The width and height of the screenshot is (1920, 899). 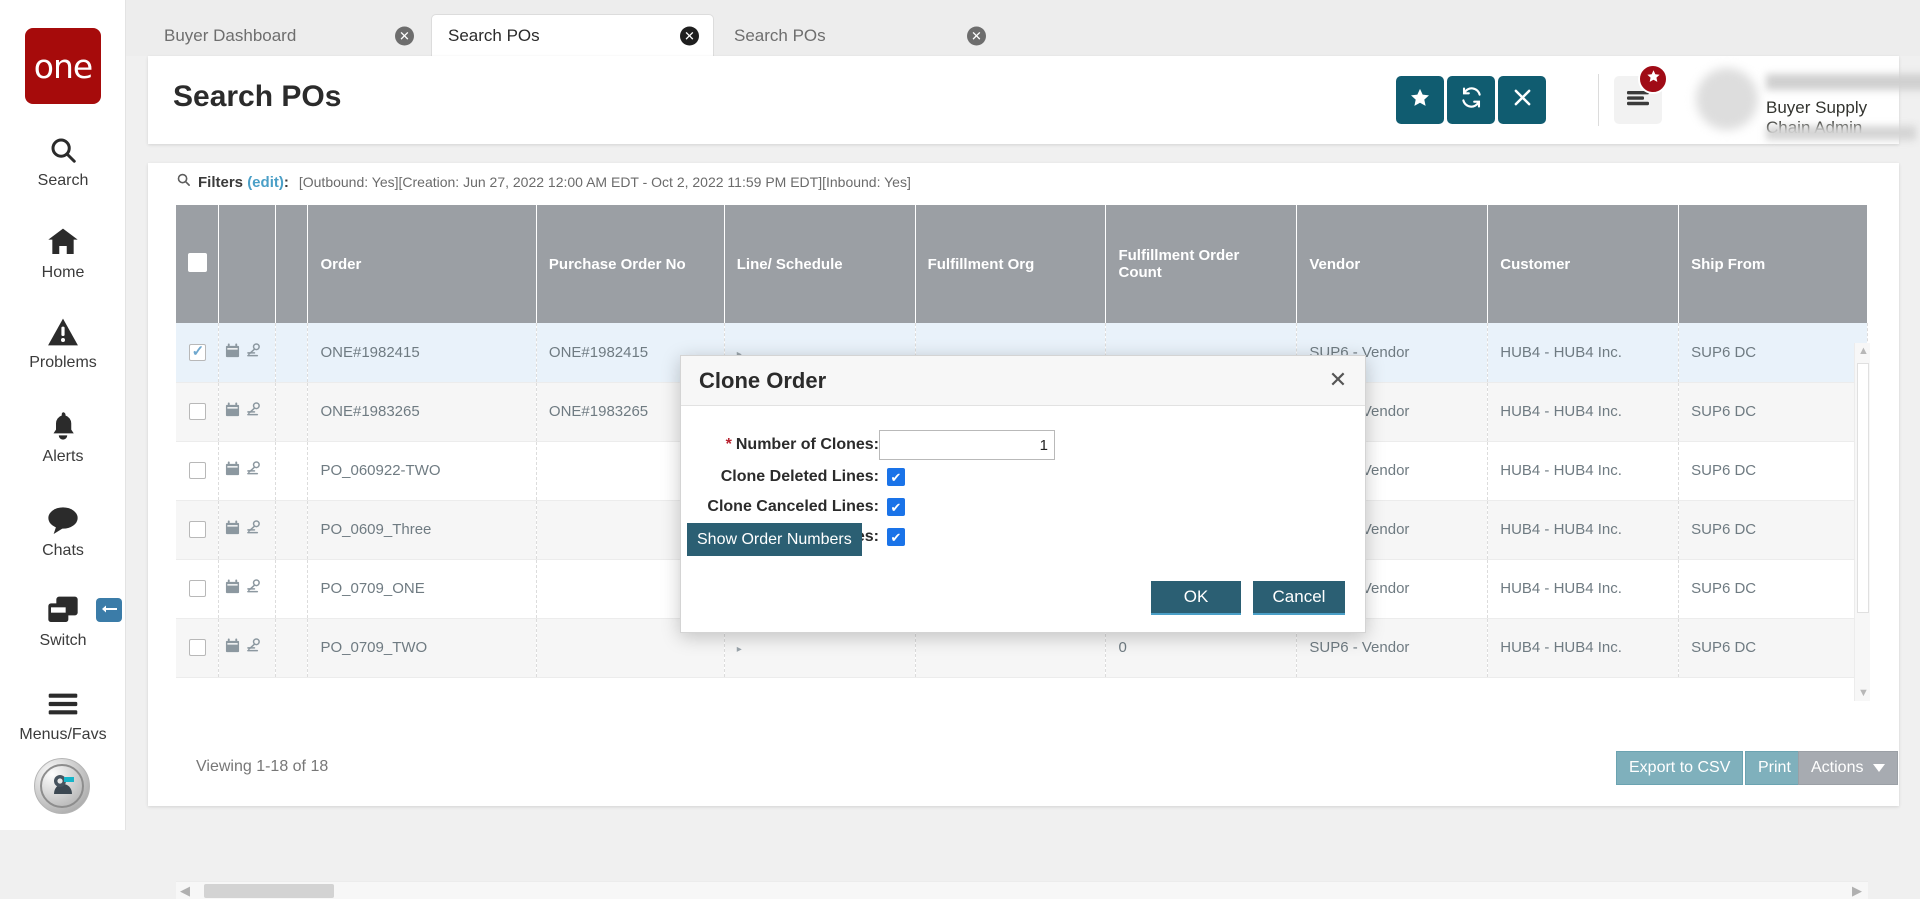 What do you see at coordinates (63, 66) in the screenshot?
I see `one-logo: one` at bounding box center [63, 66].